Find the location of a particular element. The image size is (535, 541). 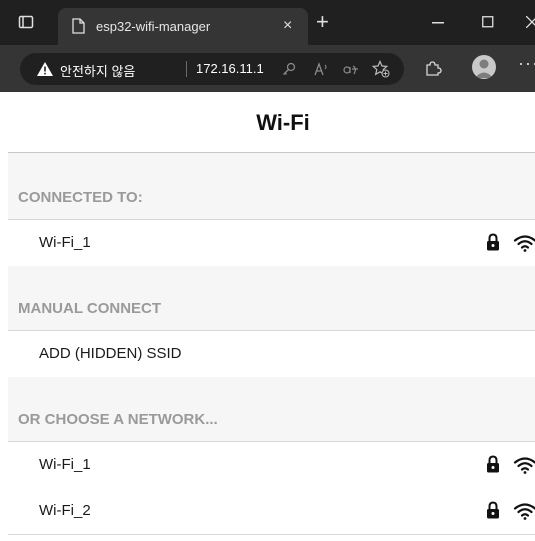

read-aloud-icon is located at coordinates (322, 69).